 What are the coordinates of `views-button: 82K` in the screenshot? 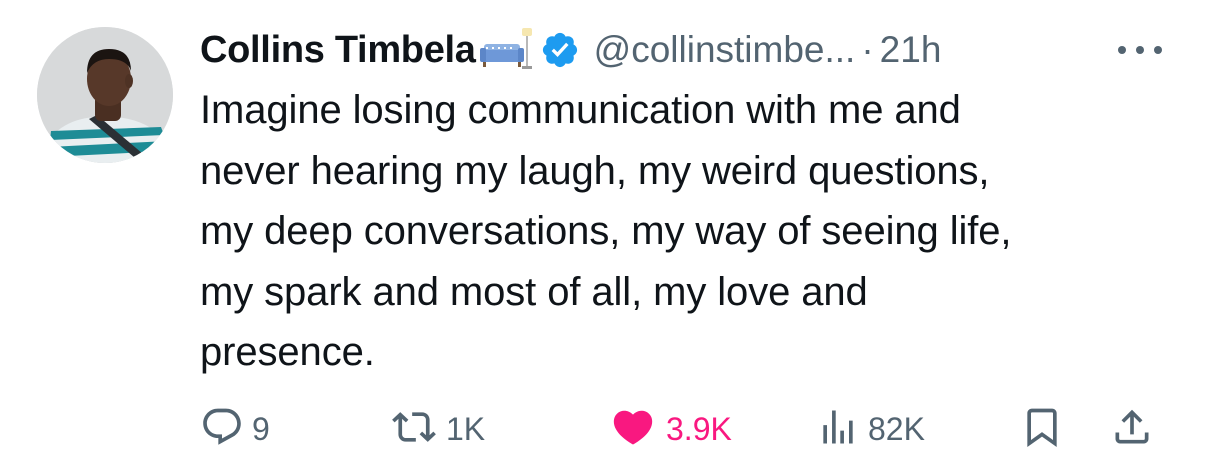 It's located at (870, 429).